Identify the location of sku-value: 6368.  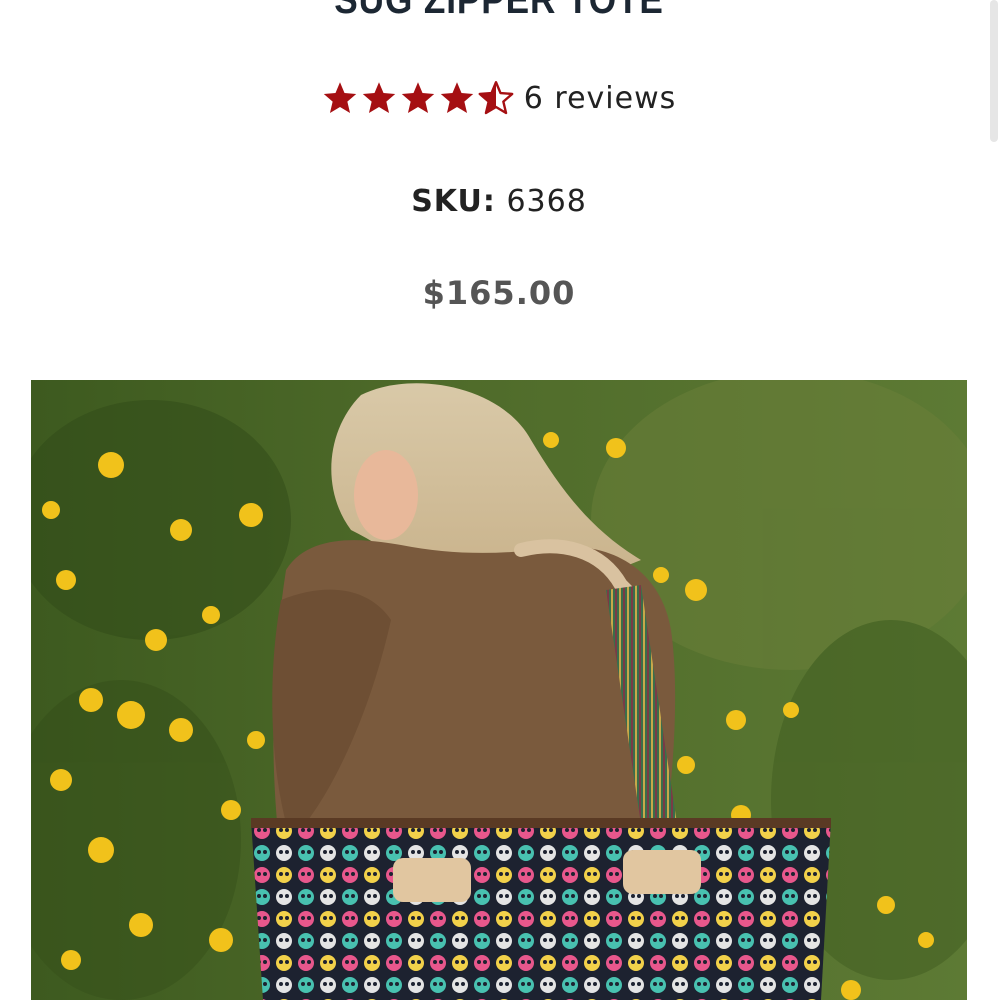
(546, 201).